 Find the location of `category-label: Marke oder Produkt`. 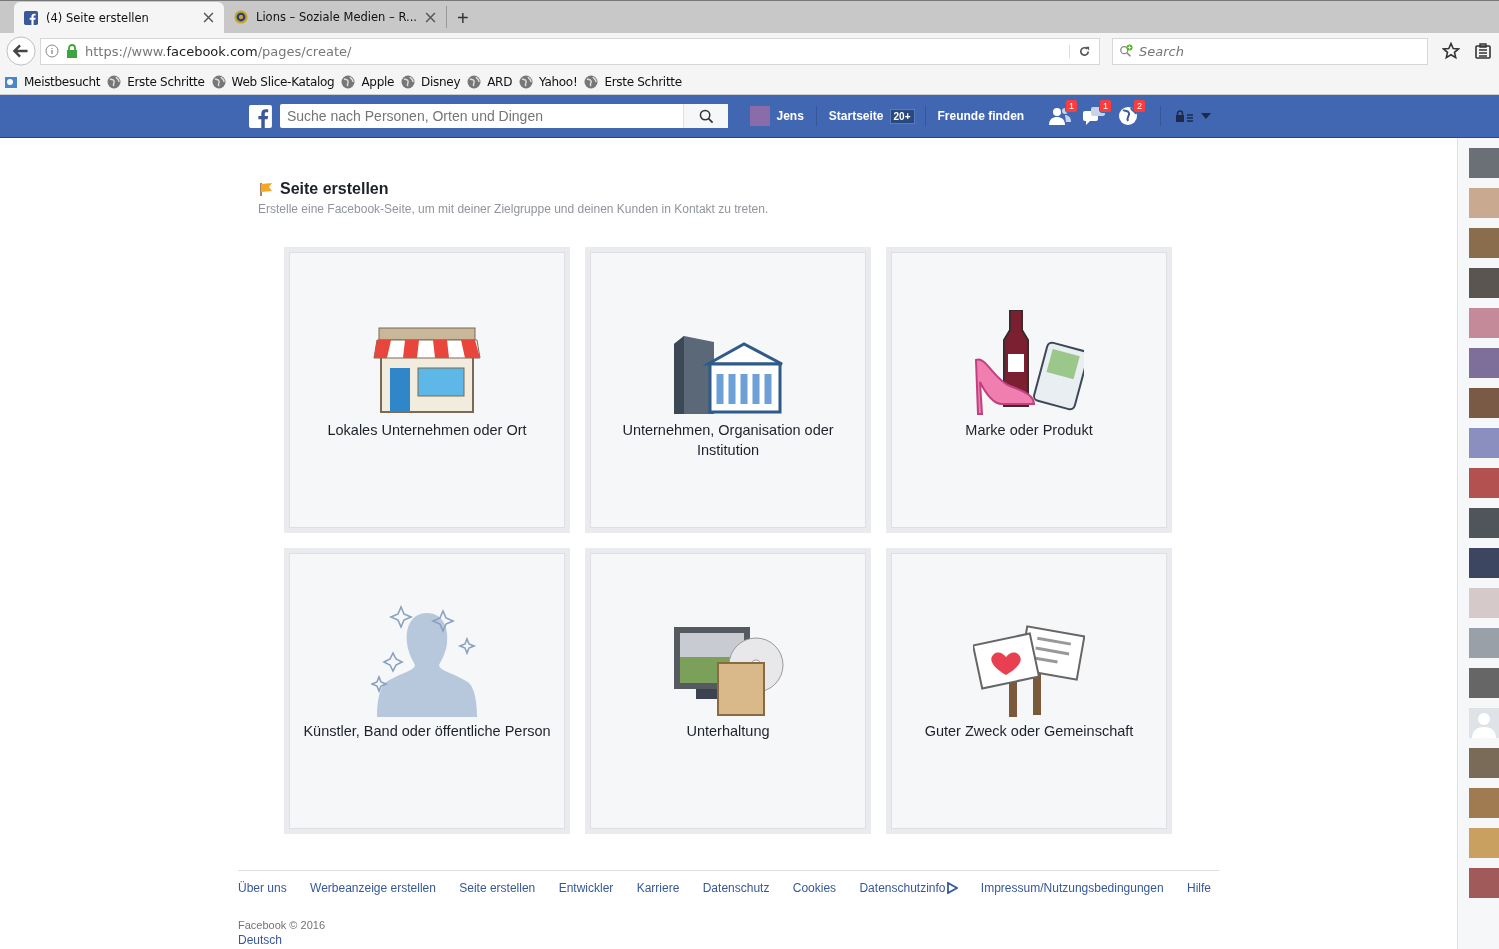

category-label: Marke oder Produkt is located at coordinates (1029, 430).